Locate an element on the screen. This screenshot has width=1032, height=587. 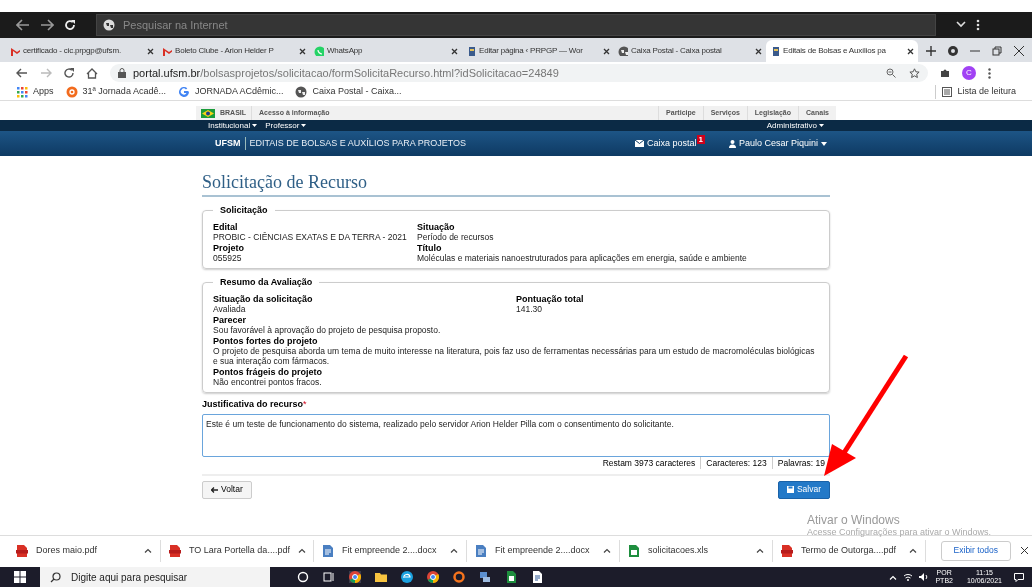
mailbox-link: Caixa postal is located at coordinates (665, 143).